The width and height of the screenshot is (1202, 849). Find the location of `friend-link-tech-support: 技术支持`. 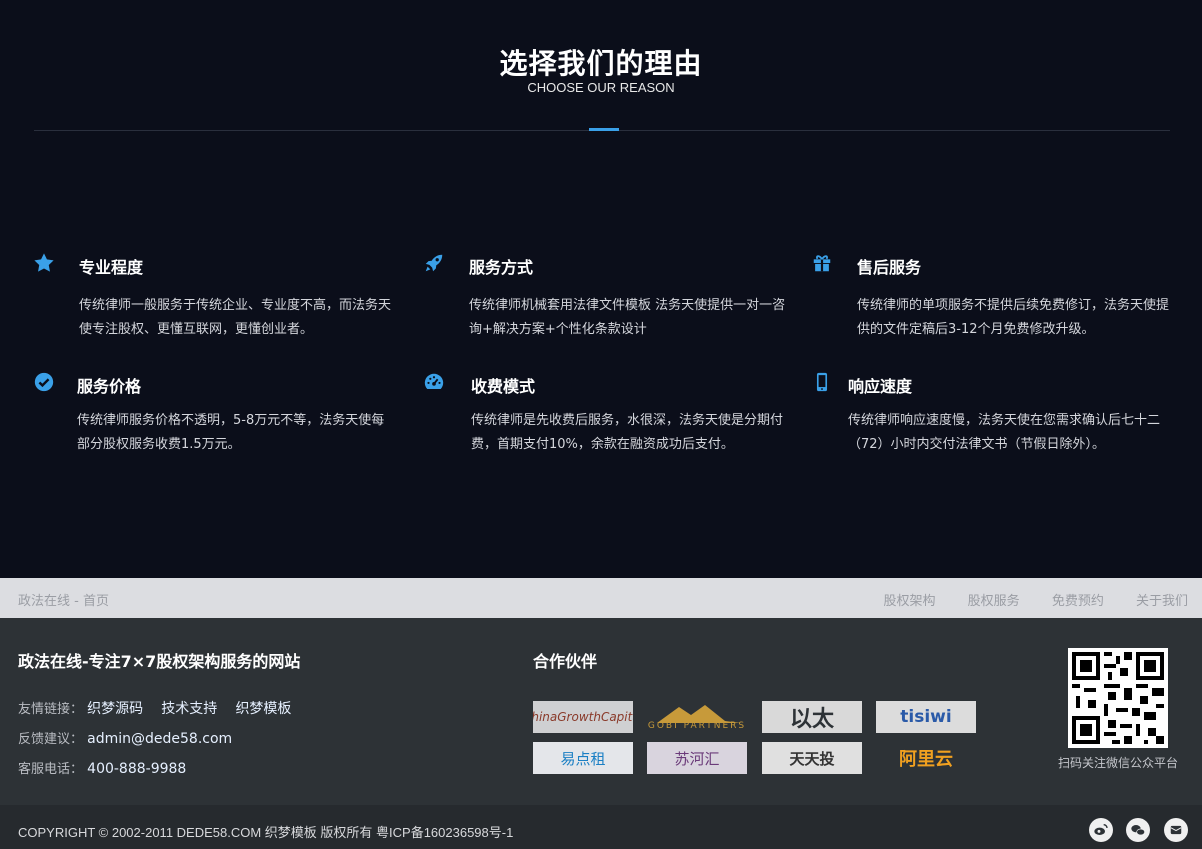

friend-link-tech-support: 技术支持 is located at coordinates (189, 709).